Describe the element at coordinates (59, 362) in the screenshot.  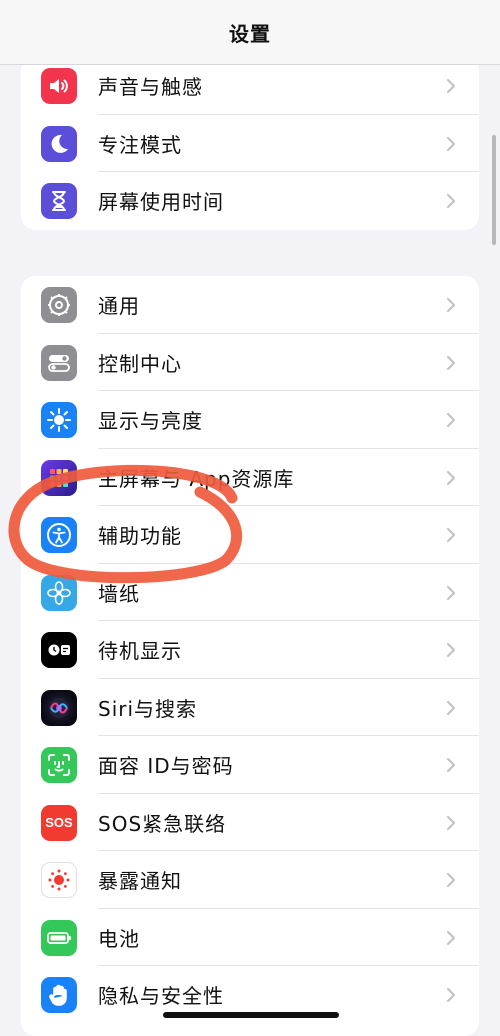
I see `toggles-icon` at that location.